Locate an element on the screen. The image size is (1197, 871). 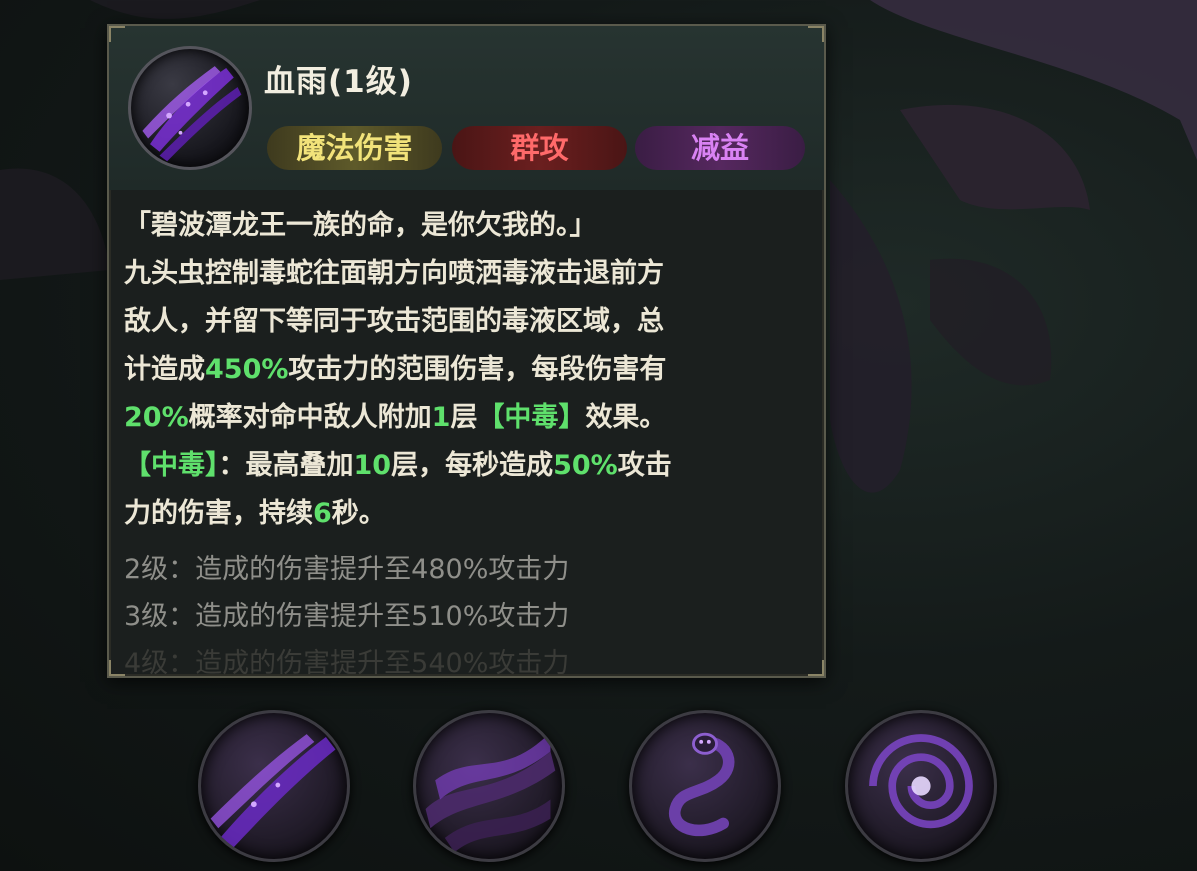
desc-text: 层 is located at coordinates (464, 417).